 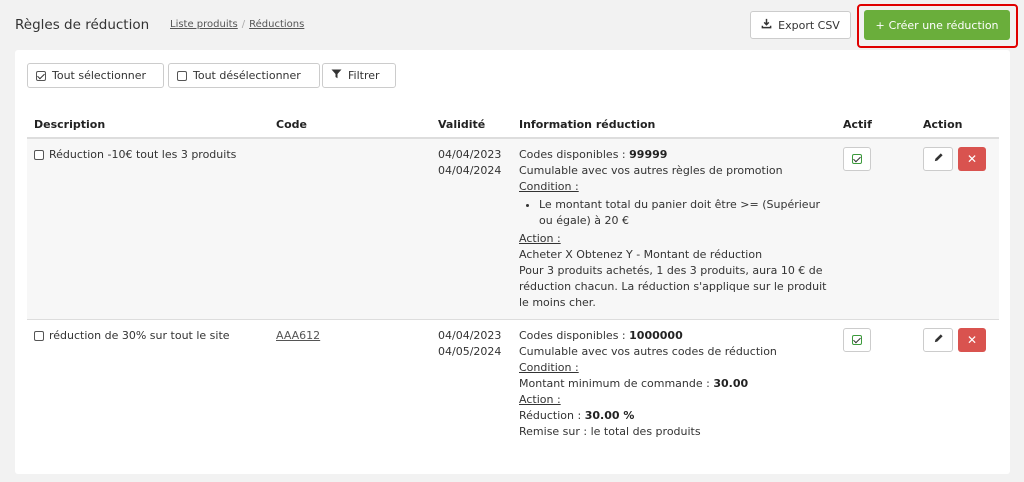 What do you see at coordinates (462, 124) in the screenshot?
I see `column-header-validity: Validité` at bounding box center [462, 124].